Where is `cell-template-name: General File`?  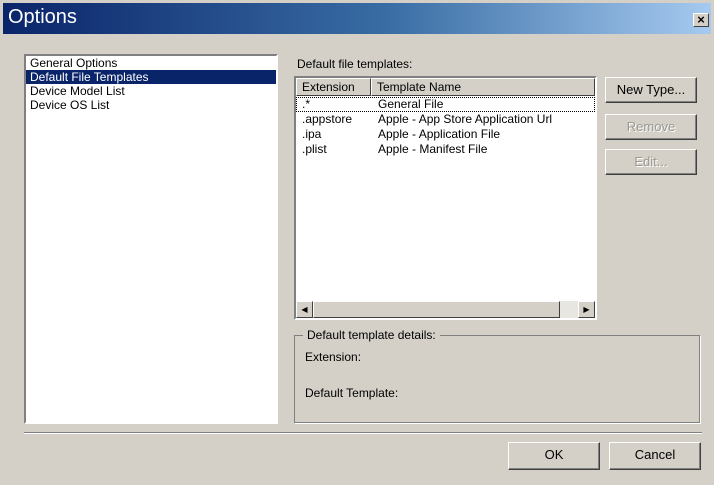
cell-template-name: General File is located at coordinates (411, 104).